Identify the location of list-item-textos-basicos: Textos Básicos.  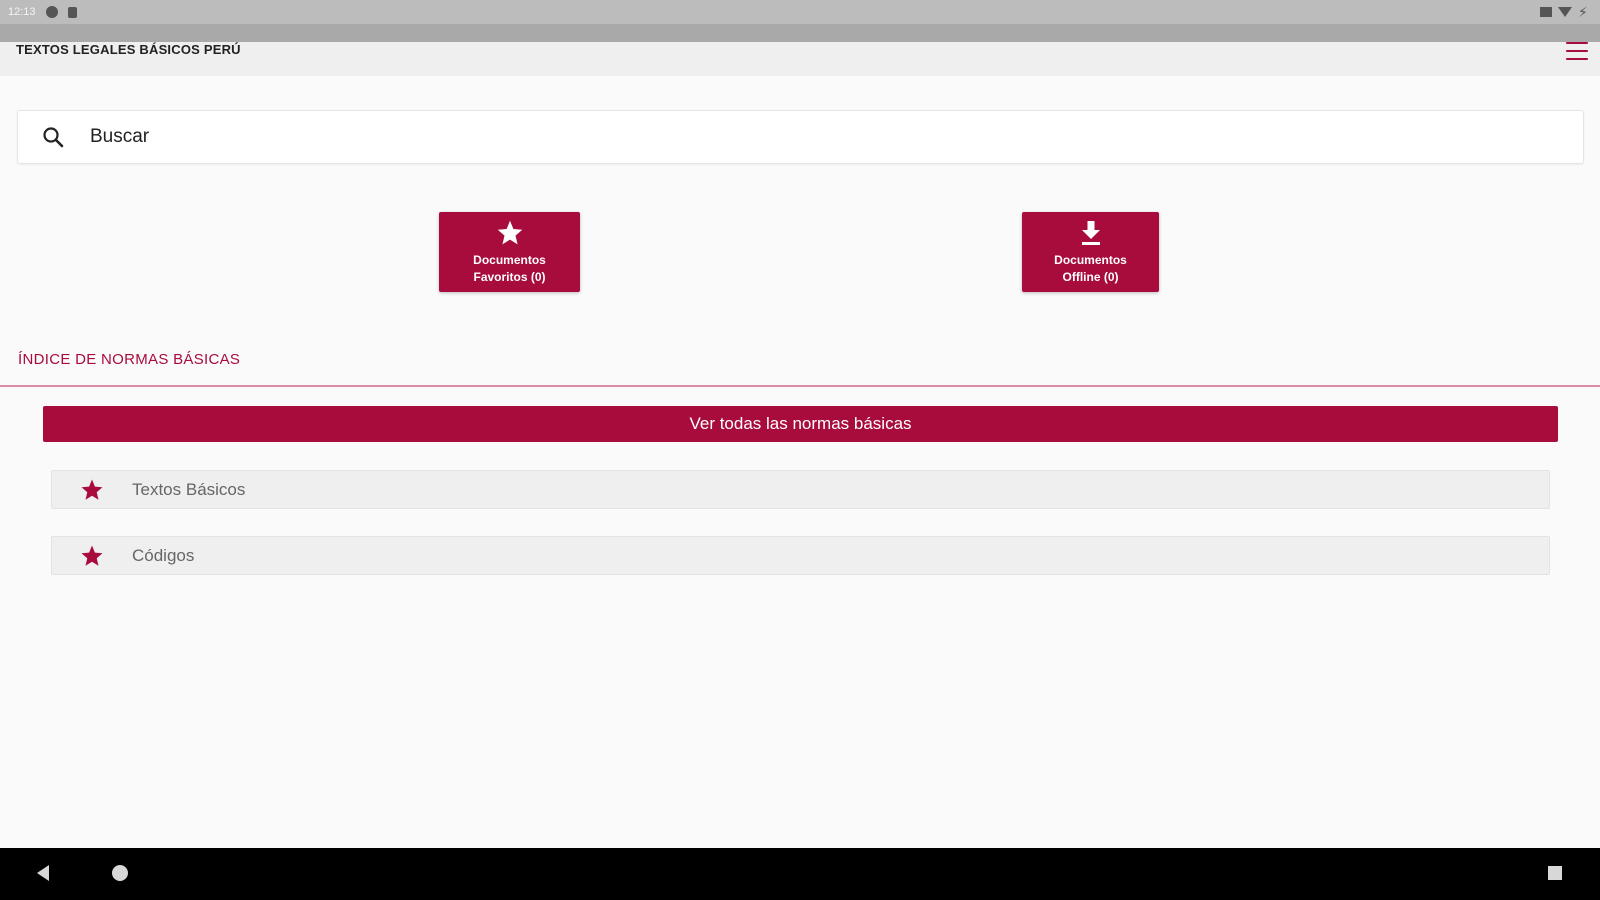
(800, 489).